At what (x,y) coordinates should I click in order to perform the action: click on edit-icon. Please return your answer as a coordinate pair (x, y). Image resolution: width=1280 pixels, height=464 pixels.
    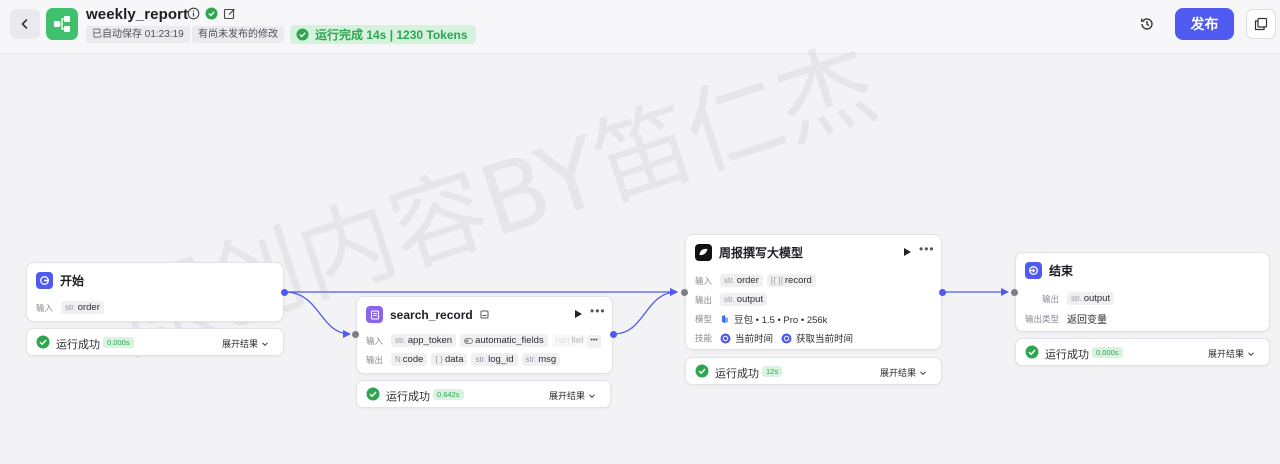
    Looking at the image, I should click on (229, 13).